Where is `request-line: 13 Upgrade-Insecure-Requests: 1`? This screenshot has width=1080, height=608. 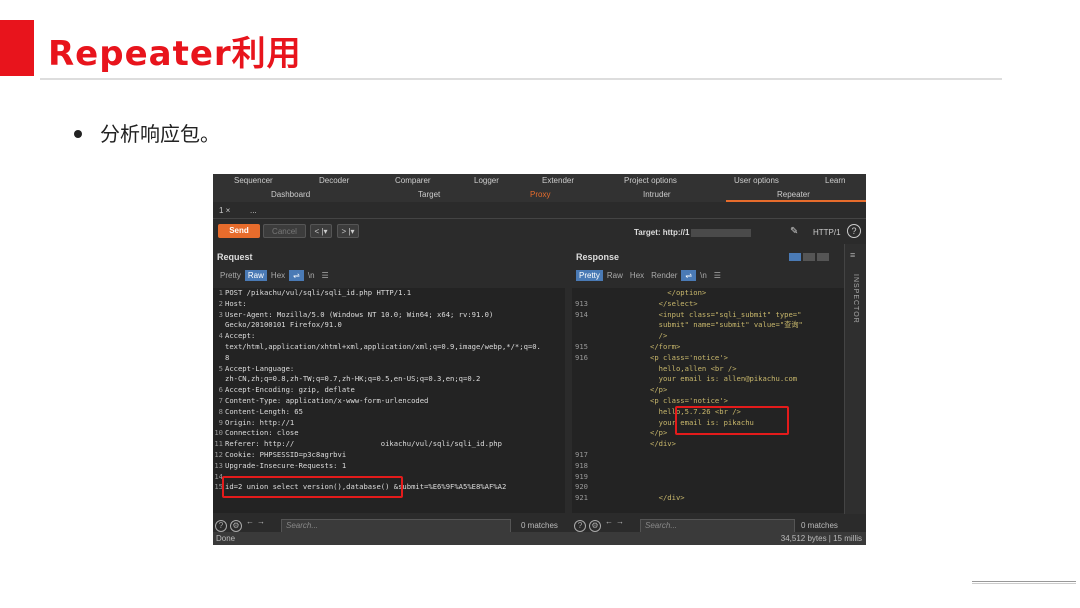
request-line: 13 Upgrade-Insecure-Requests: 1 is located at coordinates (280, 465).